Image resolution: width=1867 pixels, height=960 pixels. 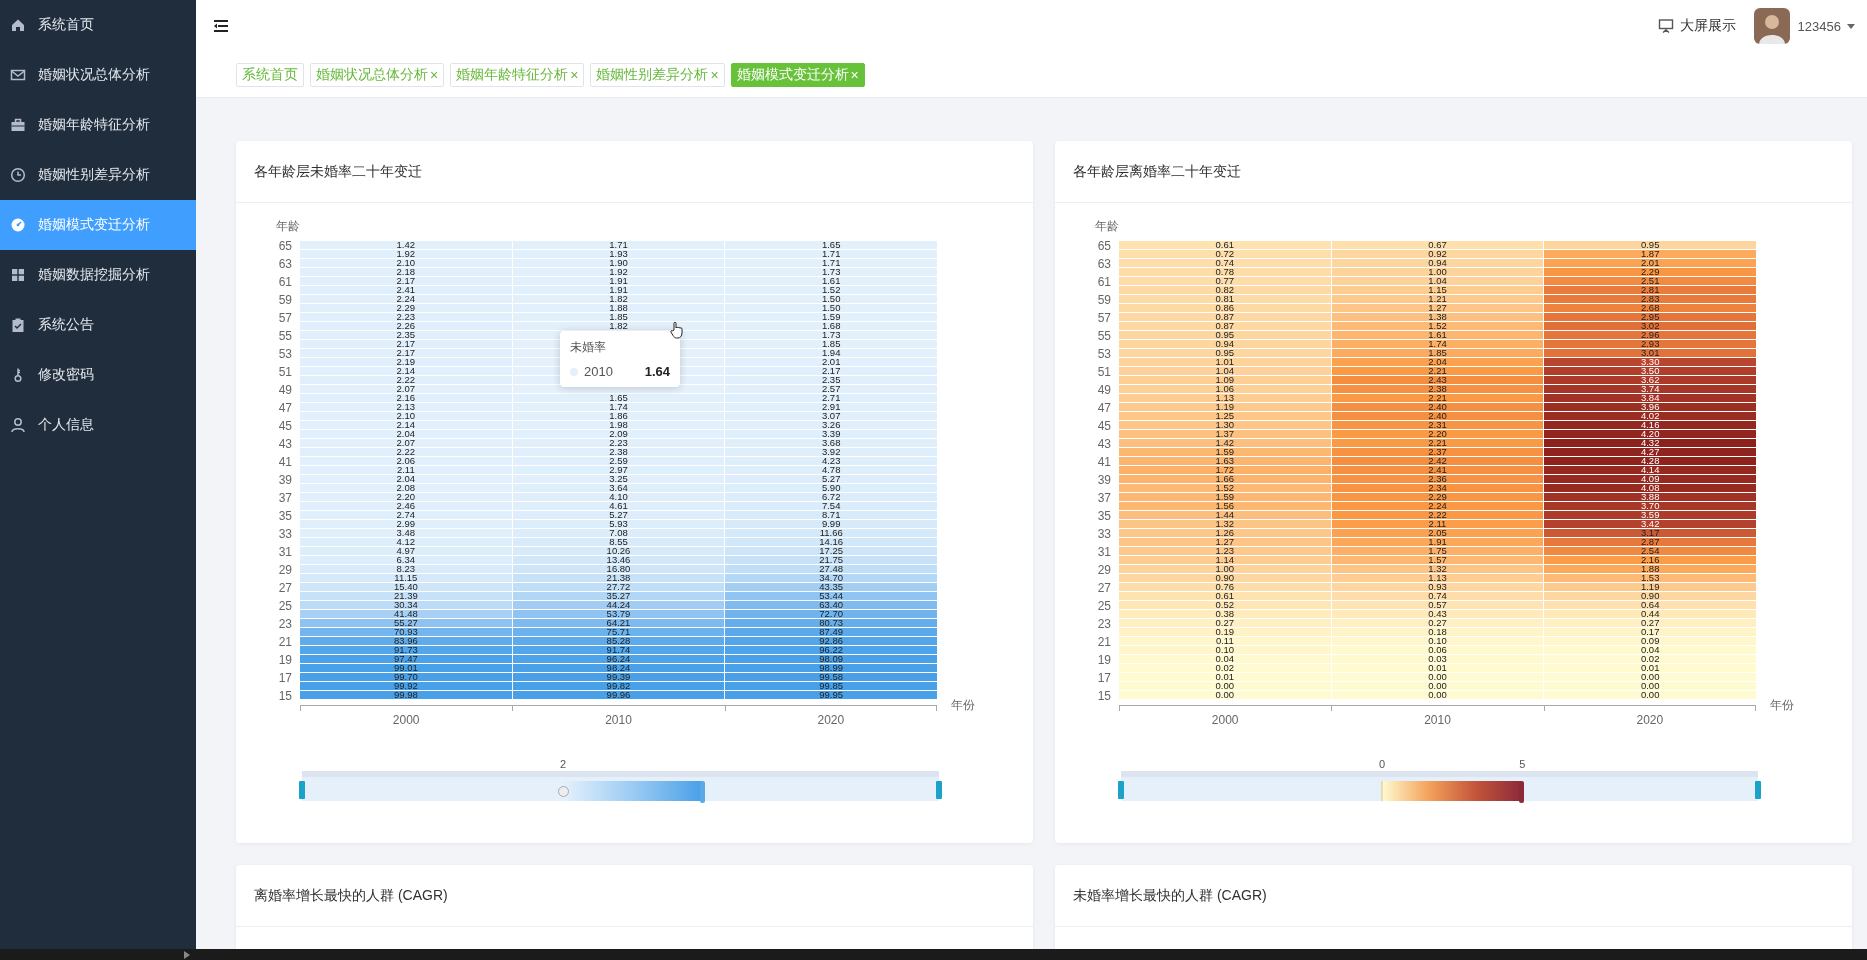 What do you see at coordinates (1437, 650) in the screenshot?
I see `heatmap-cell: 0.06` at bounding box center [1437, 650].